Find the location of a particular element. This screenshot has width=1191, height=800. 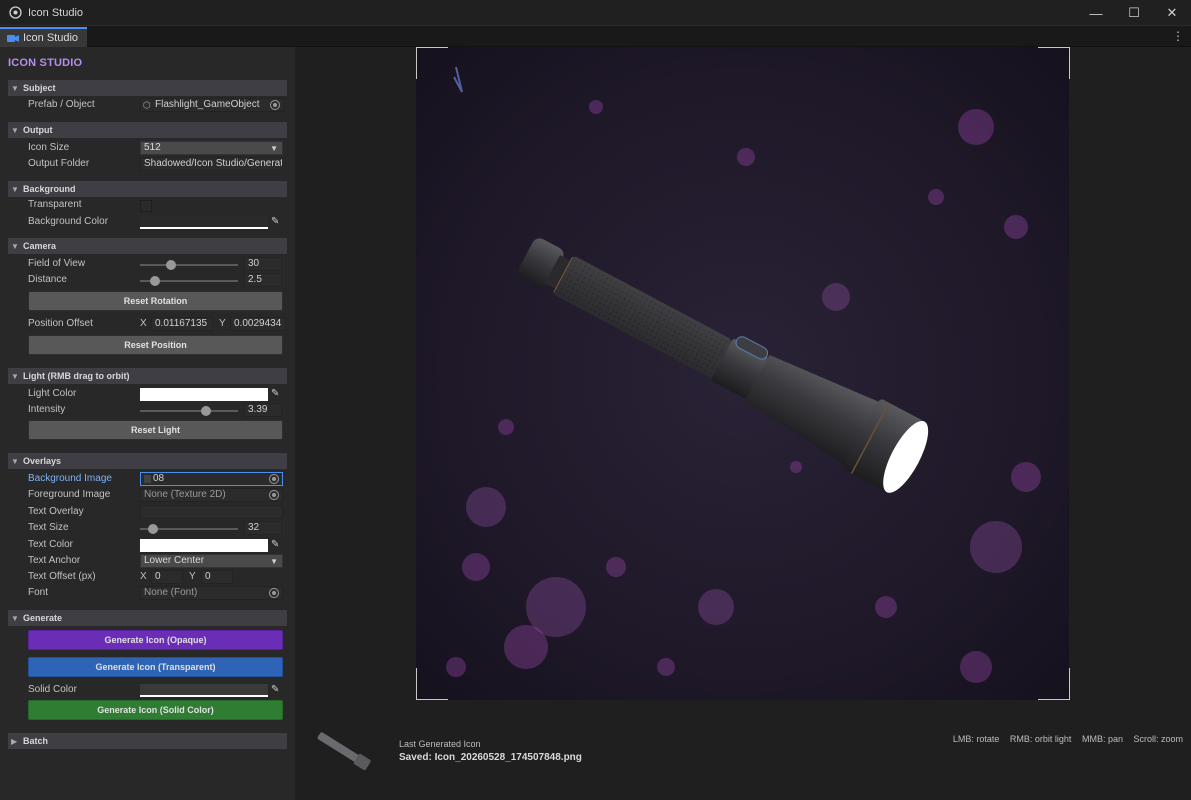

foreground-image-field: None (Texture 2D) is located at coordinates (211, 495).